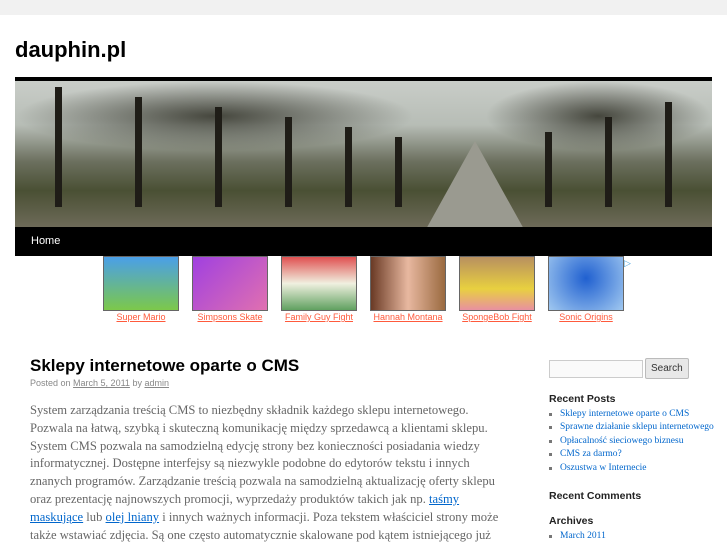 The height and width of the screenshot is (545, 727). I want to click on recent-comments-title: Recent Comments, so click(595, 496).